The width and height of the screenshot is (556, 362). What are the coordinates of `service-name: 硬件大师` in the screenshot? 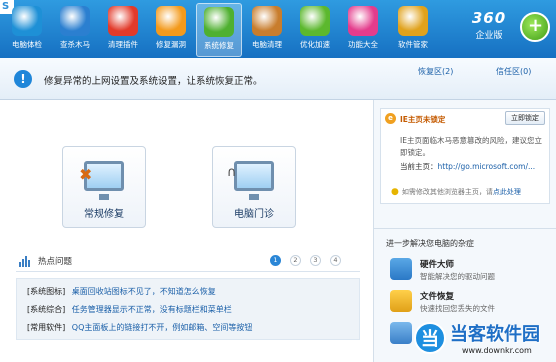 It's located at (437, 265).